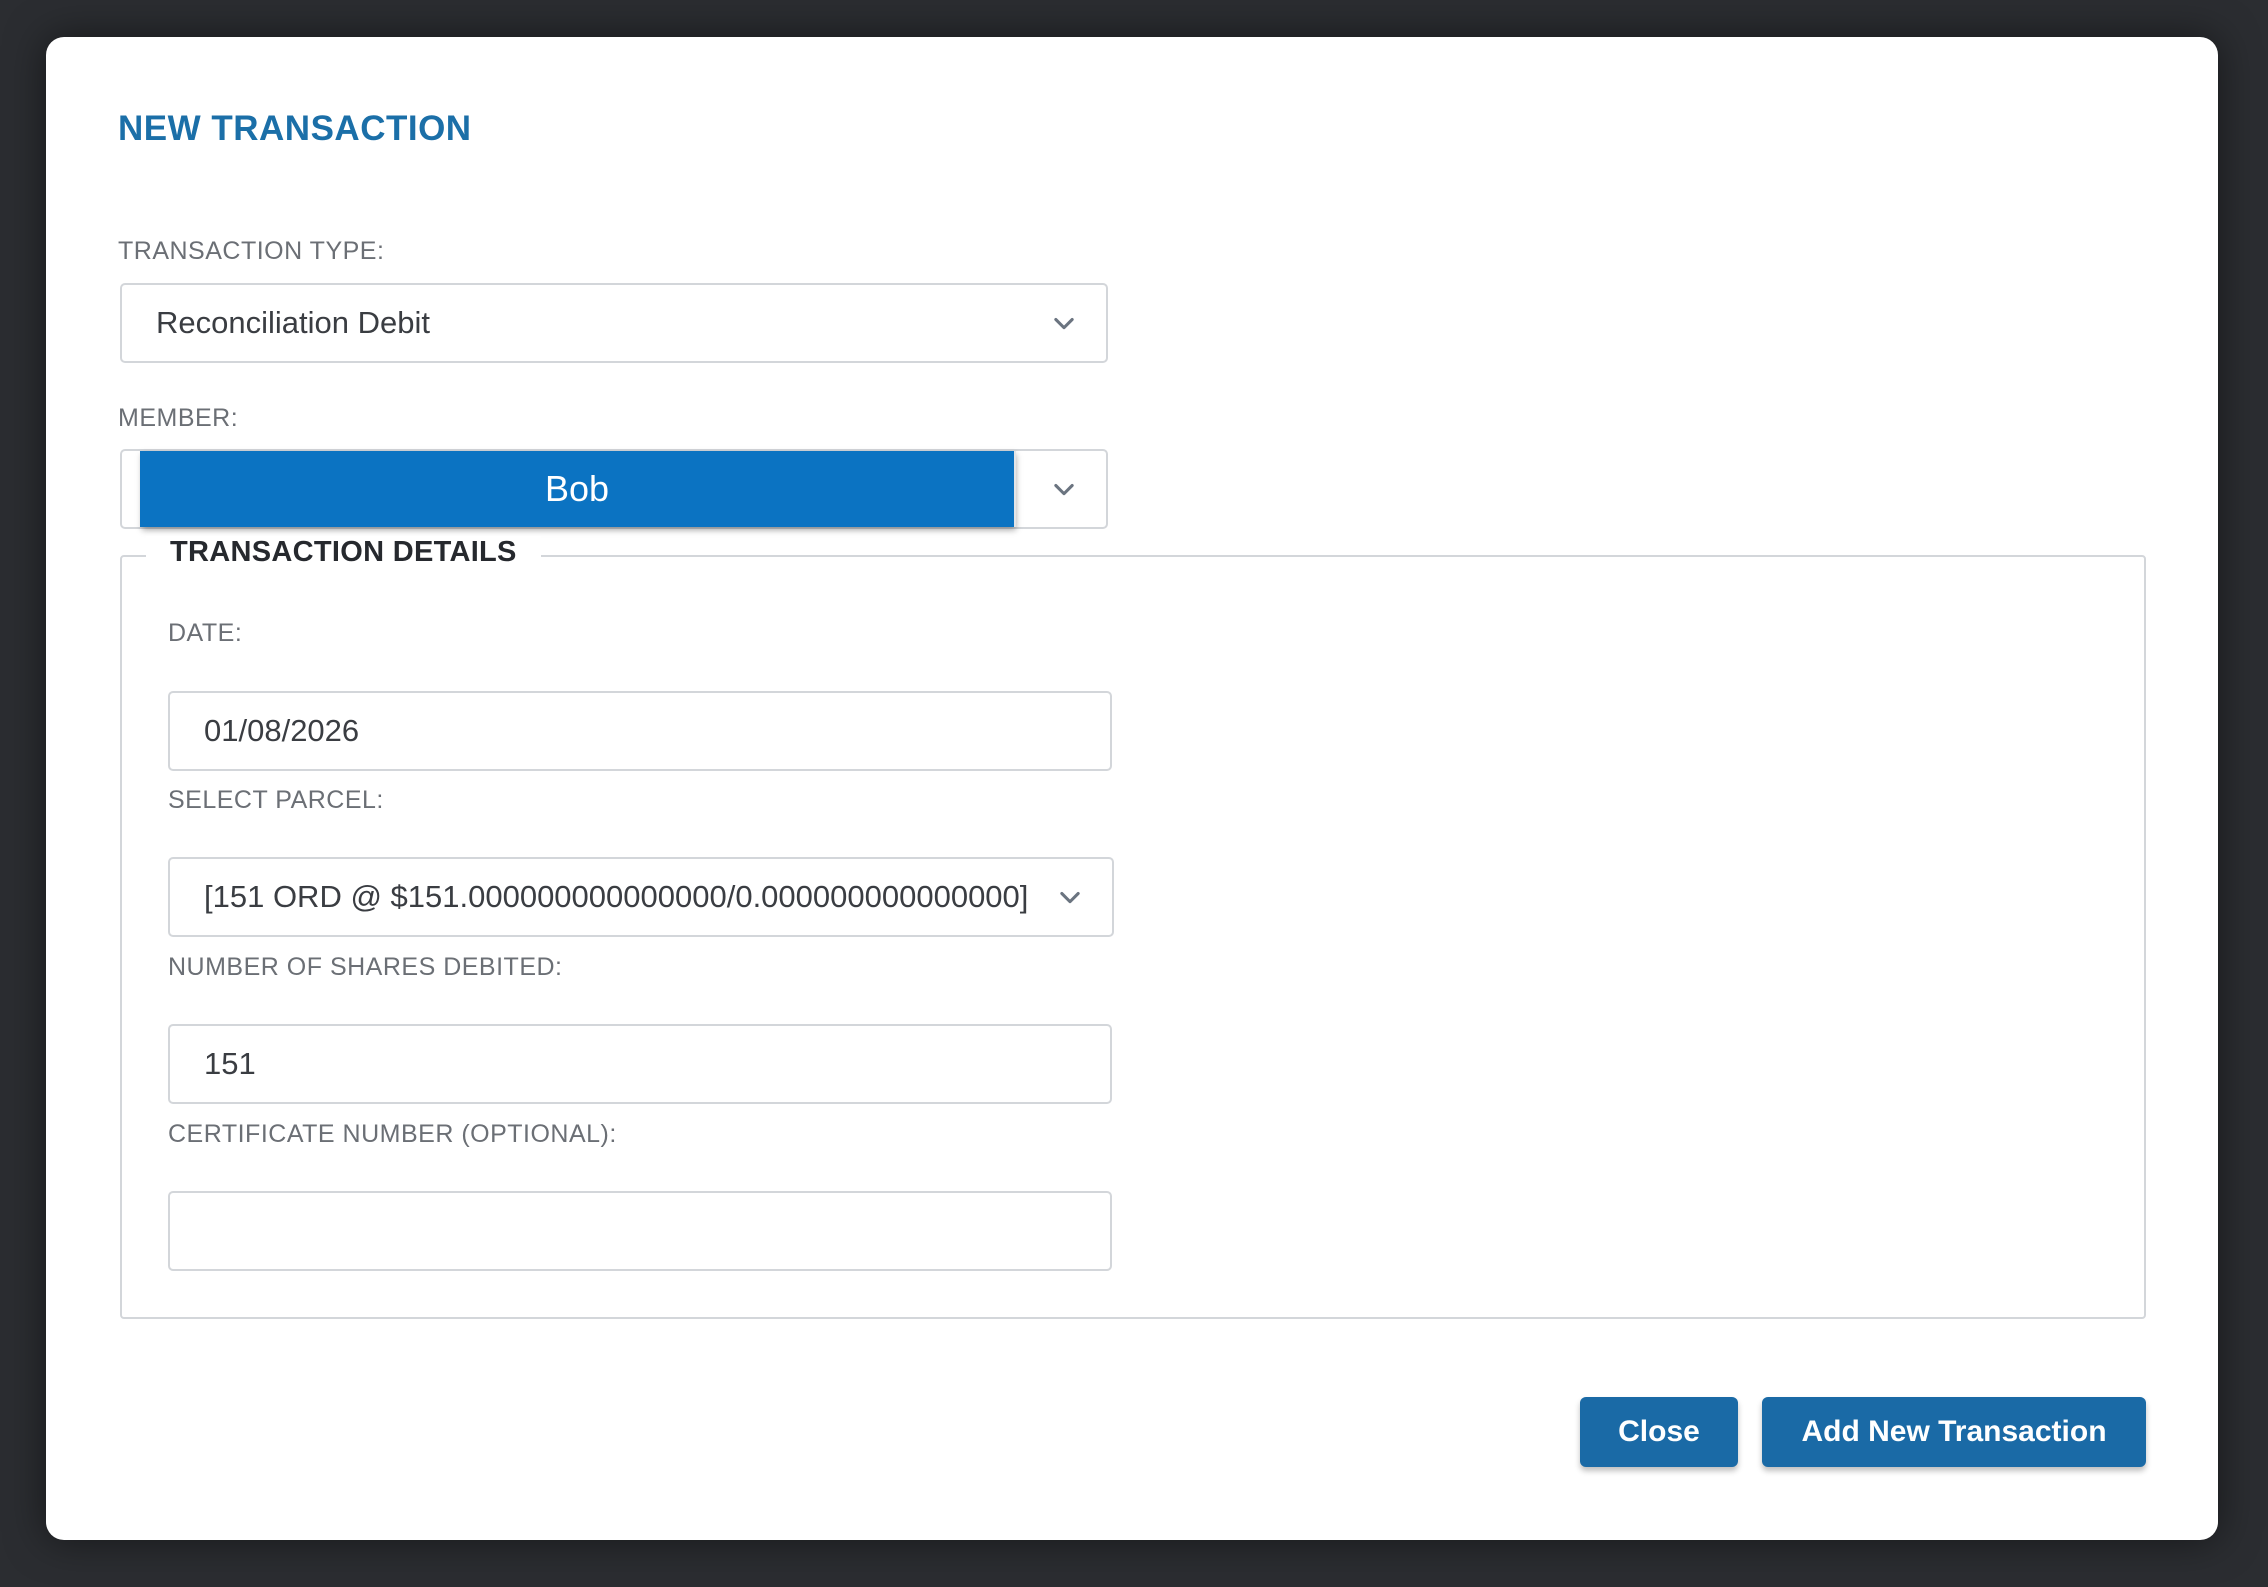  What do you see at coordinates (343, 552) in the screenshot?
I see `transaction-details-legend: TRANSACTION DETAILS` at bounding box center [343, 552].